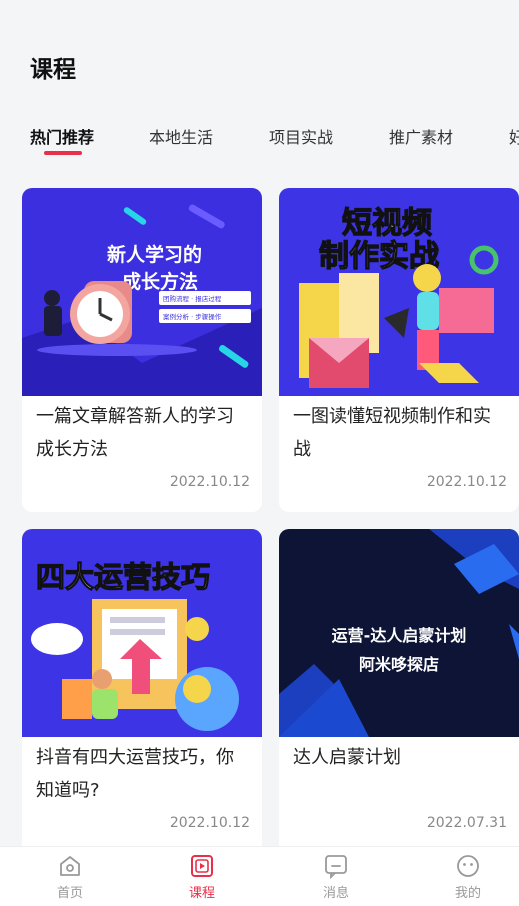 This screenshot has height=906, width=519. I want to click on thumb-headline-2: 成长方法, so click(160, 281).